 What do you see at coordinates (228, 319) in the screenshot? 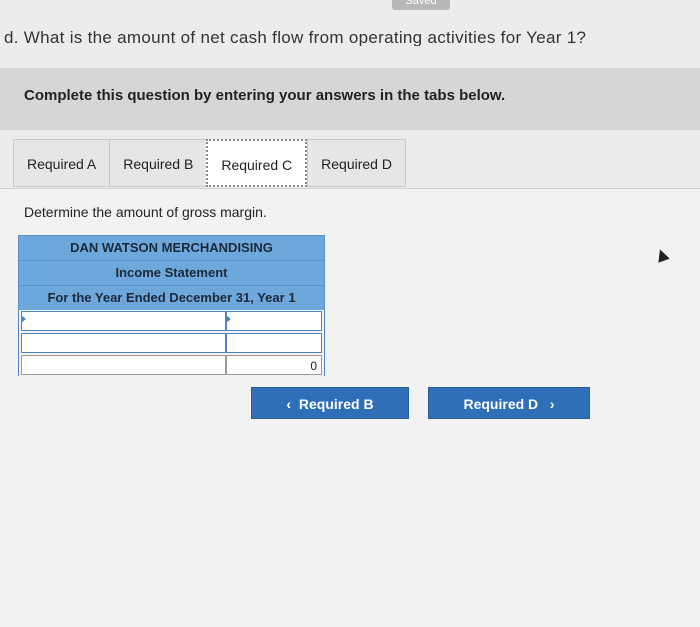
I see `input-marker-icon` at bounding box center [228, 319].